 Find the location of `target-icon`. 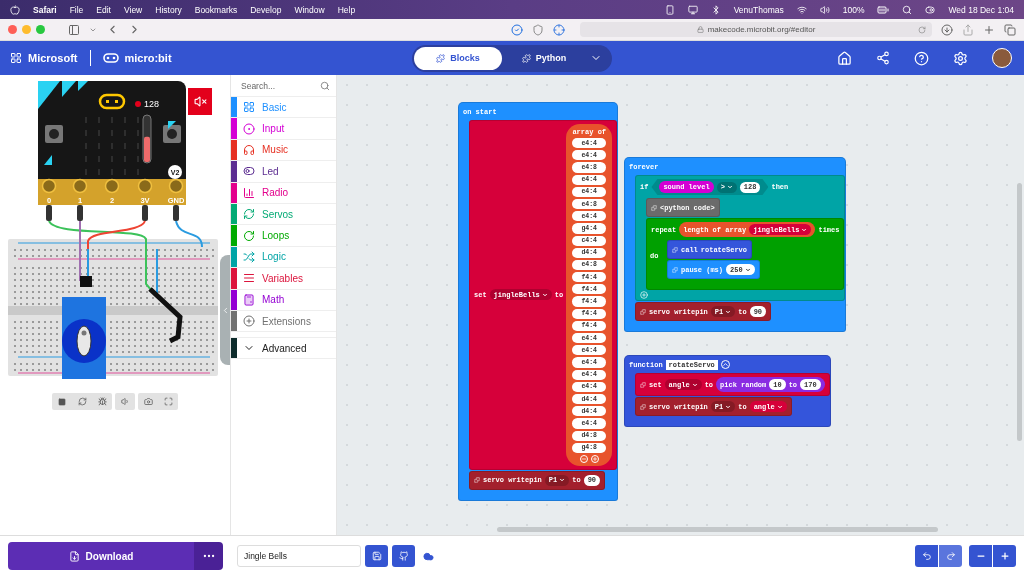

target-icon is located at coordinates (249, 128).